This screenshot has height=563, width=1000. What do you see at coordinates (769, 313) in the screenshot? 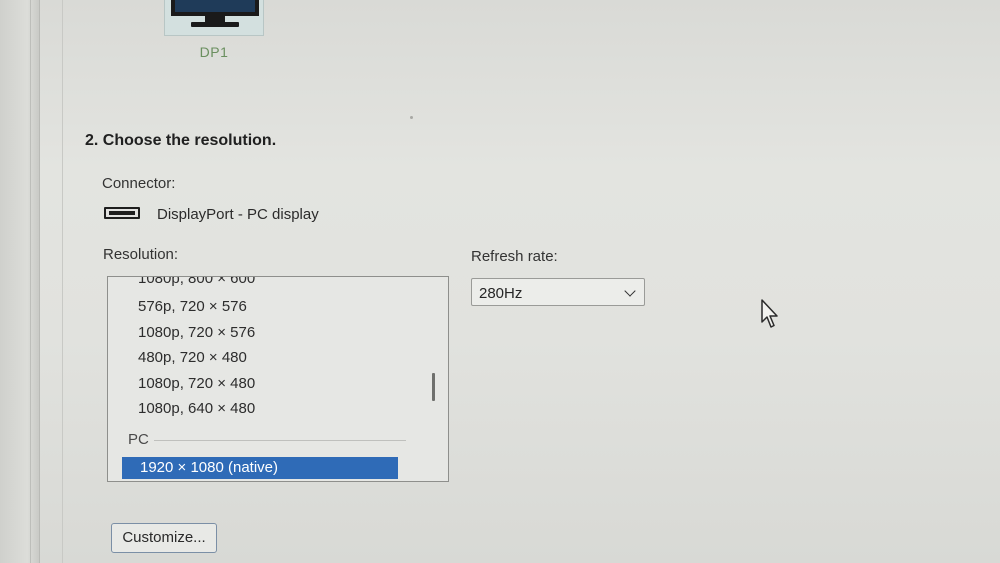
I see `mouse-cursor-icon` at bounding box center [769, 313].